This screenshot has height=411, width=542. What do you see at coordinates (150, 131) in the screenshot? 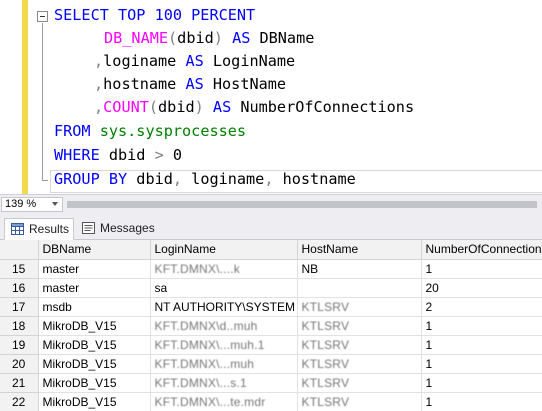
I see `code-line: FROM sys.sysprocesses` at bounding box center [150, 131].